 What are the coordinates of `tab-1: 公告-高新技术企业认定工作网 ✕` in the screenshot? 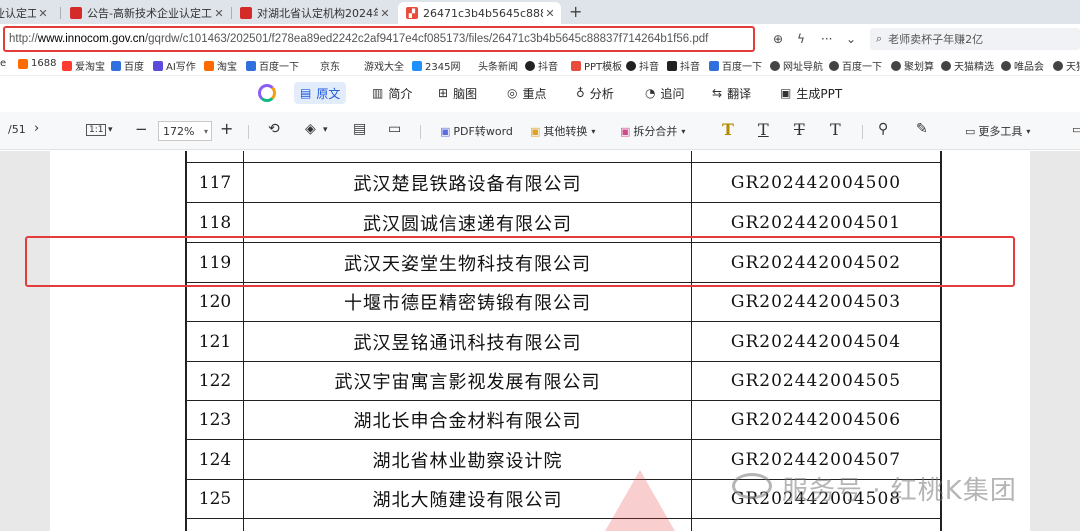 It's located at (146, 13).